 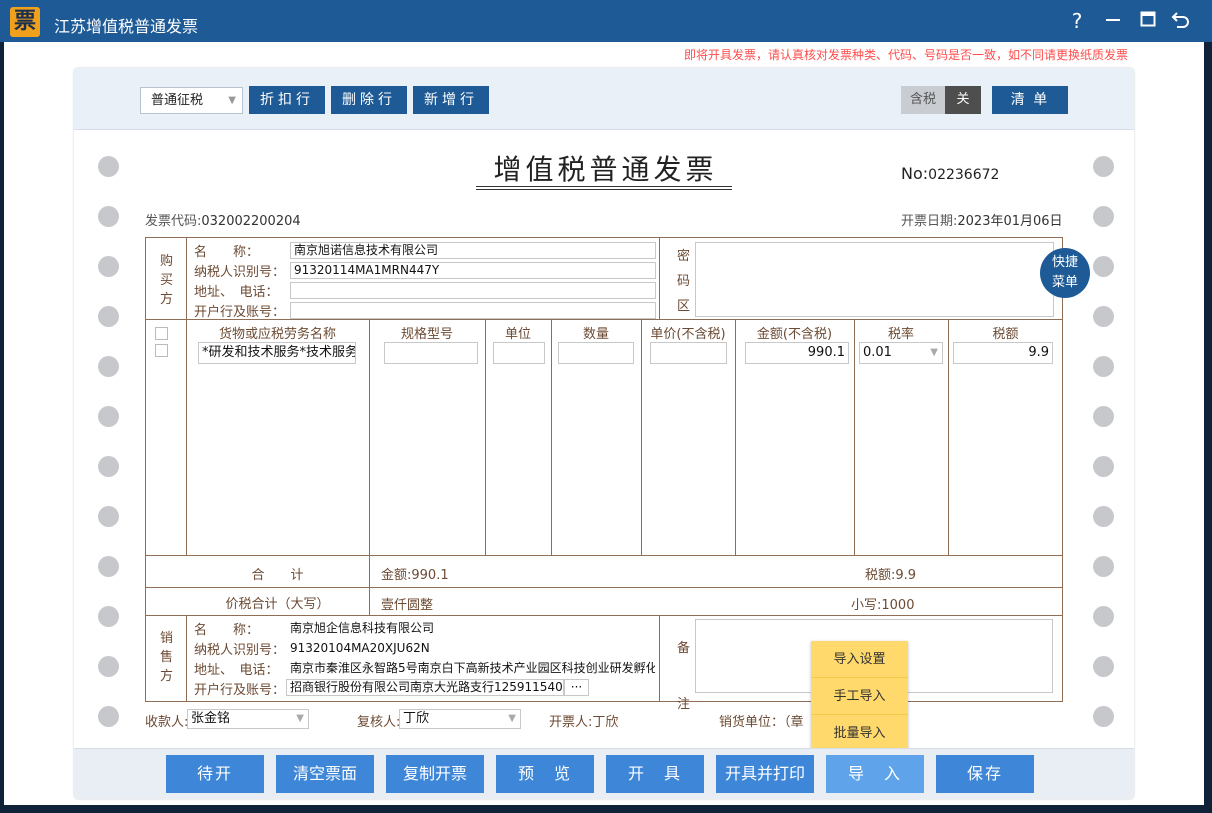 What do you see at coordinates (684, 281) in the screenshot?
I see `cipher-area-label: 密 码 区` at bounding box center [684, 281].